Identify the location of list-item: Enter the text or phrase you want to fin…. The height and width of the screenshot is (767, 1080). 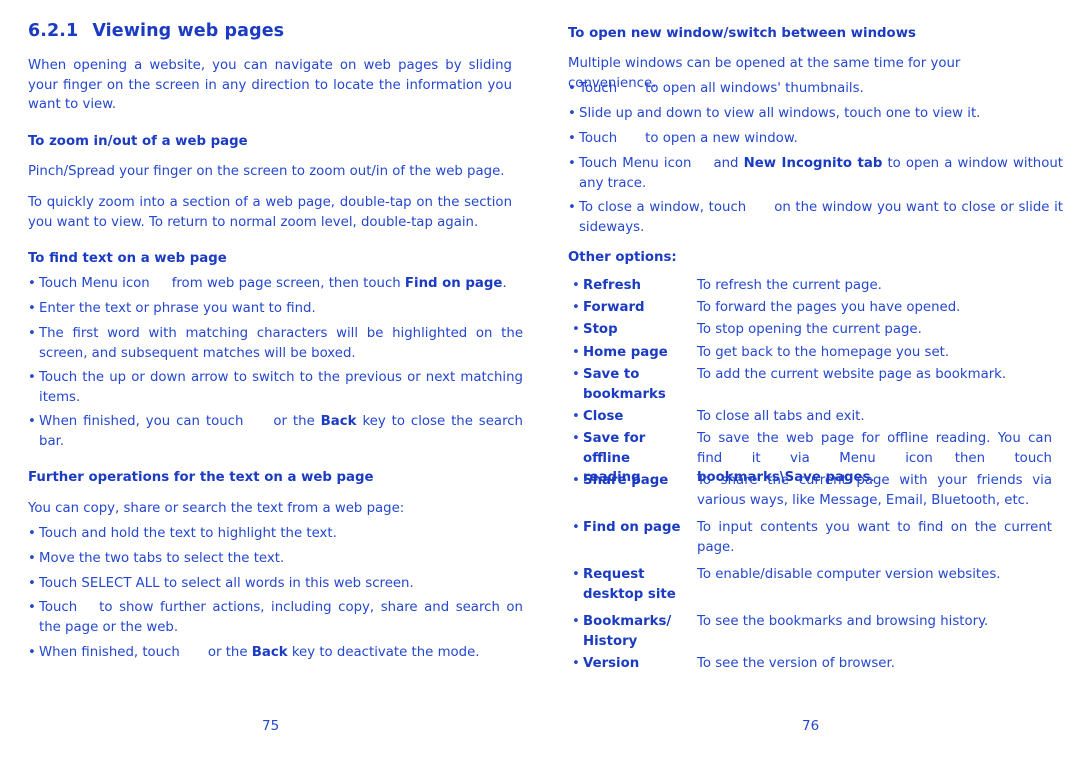
(275, 309).